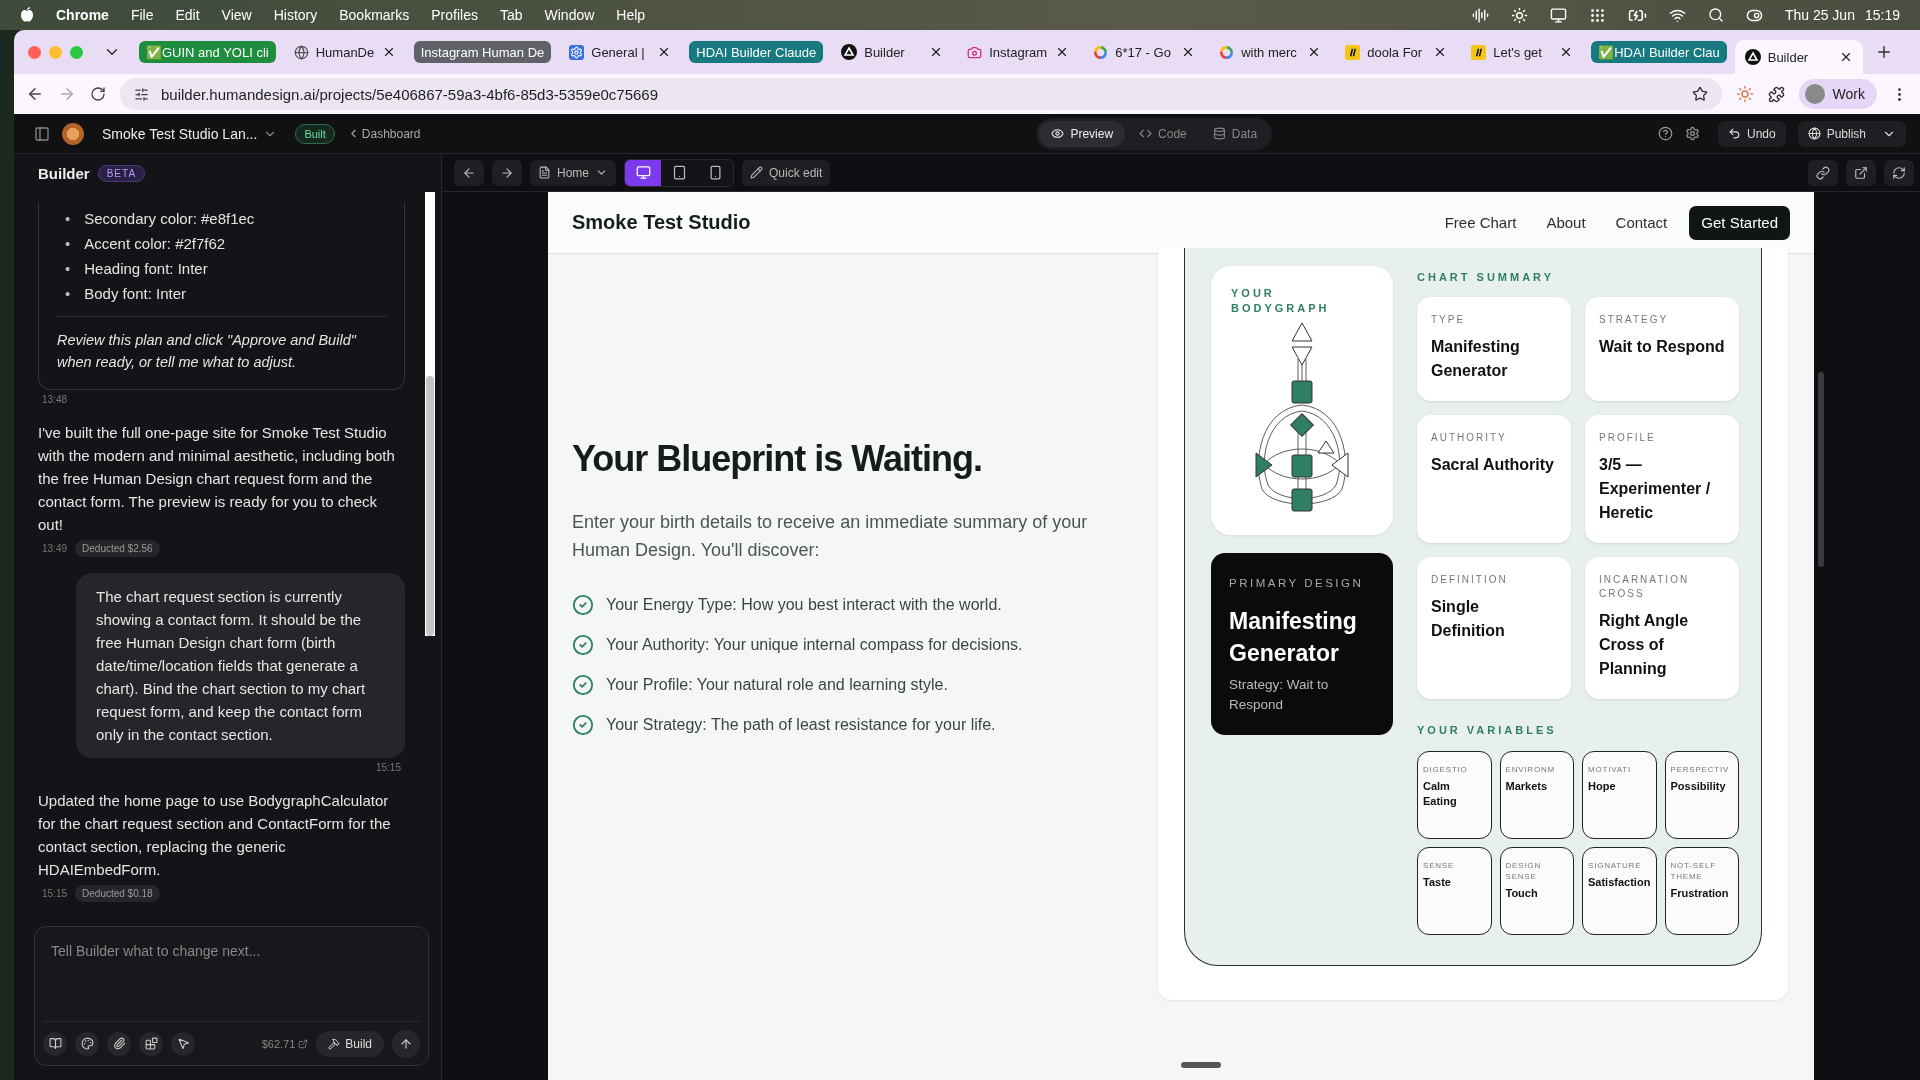 This screenshot has width=1920, height=1080. What do you see at coordinates (1480, 15) in the screenshot?
I see `audio-bars-icon` at bounding box center [1480, 15].